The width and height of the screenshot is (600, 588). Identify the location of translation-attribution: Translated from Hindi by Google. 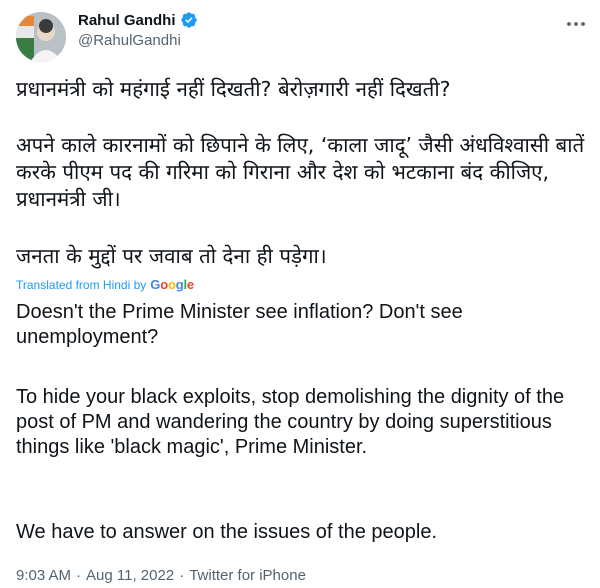
(105, 284).